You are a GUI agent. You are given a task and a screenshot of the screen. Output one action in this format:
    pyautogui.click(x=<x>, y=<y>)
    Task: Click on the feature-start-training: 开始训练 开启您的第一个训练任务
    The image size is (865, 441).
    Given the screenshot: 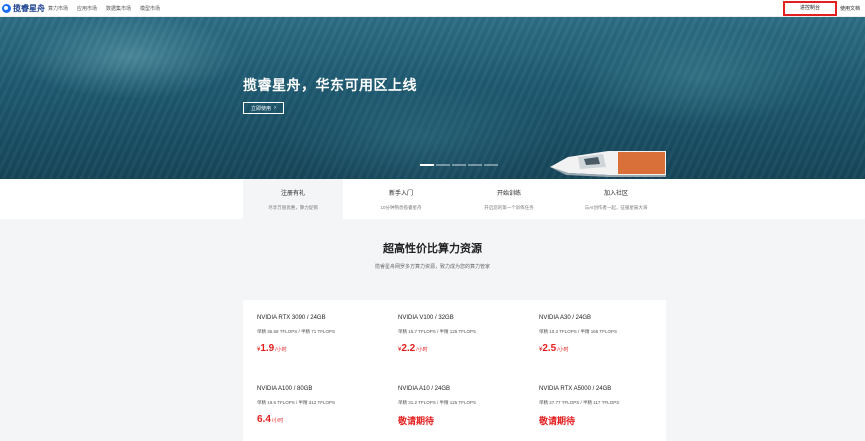 What is the action you would take?
    pyautogui.click(x=509, y=199)
    